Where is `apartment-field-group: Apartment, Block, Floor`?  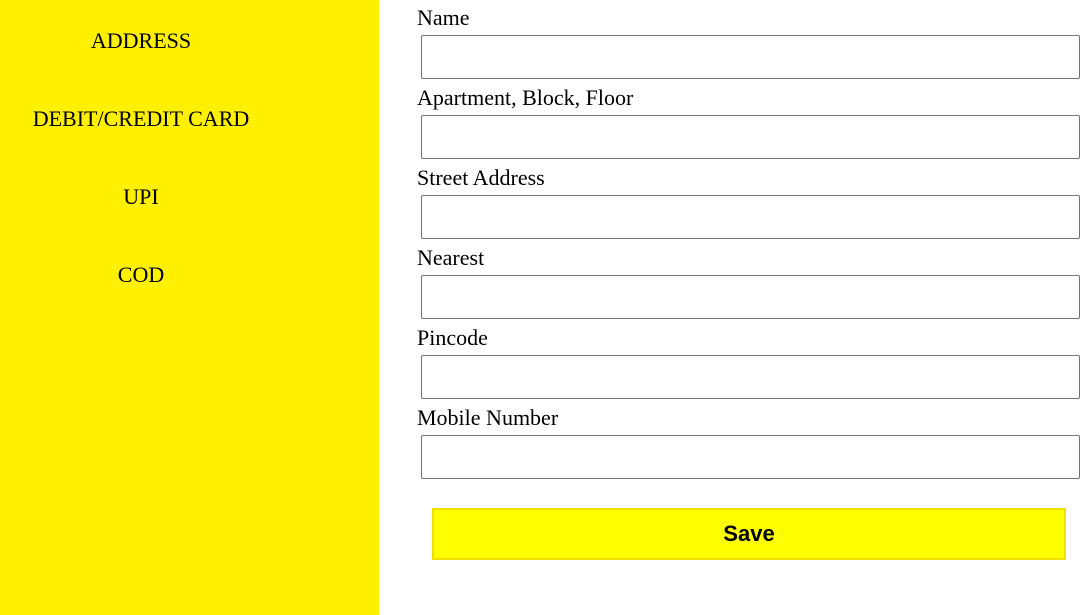 apartment-field-group: Apartment, Block, Floor is located at coordinates (749, 120).